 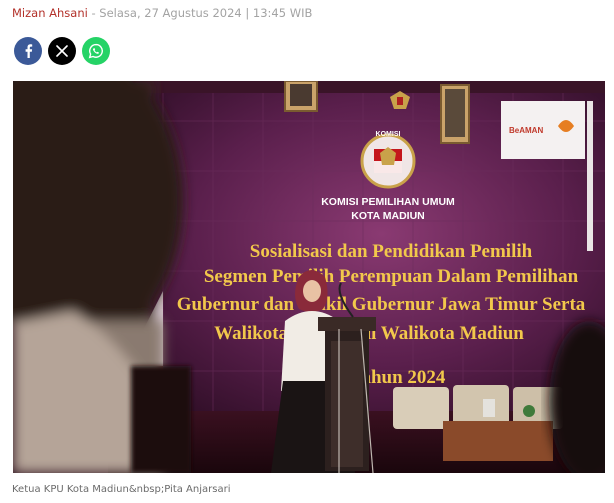 I want to click on publish-datetime: Selasa, 27 Agustus 2024 | 13:45 WIB, so click(x=206, y=13).